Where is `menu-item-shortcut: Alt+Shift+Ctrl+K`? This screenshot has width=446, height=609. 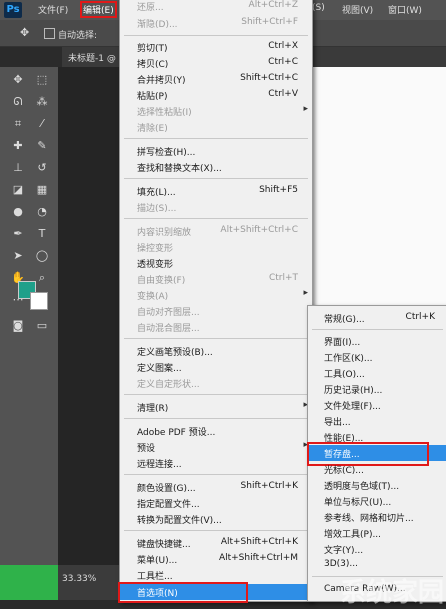
menu-item-shortcut: Alt+Shift+Ctrl+K is located at coordinates (259, 542).